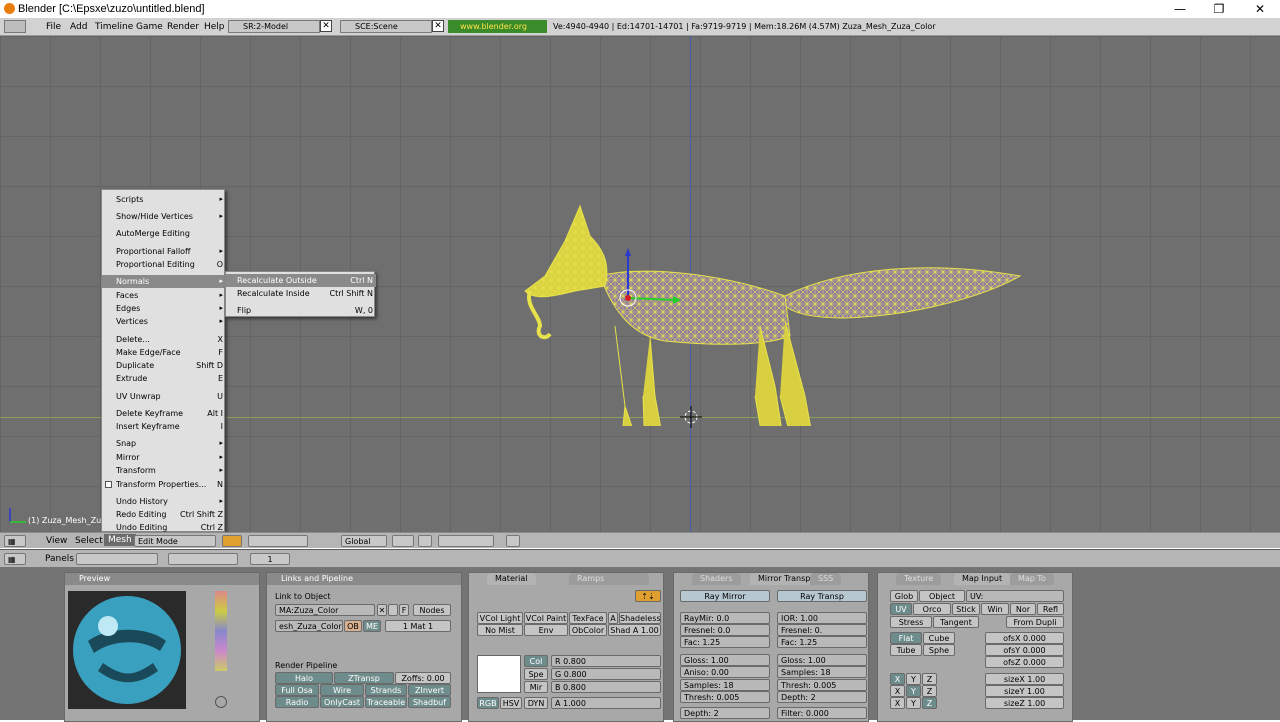  I want to click on refl-button: Refl, so click(1050, 609).